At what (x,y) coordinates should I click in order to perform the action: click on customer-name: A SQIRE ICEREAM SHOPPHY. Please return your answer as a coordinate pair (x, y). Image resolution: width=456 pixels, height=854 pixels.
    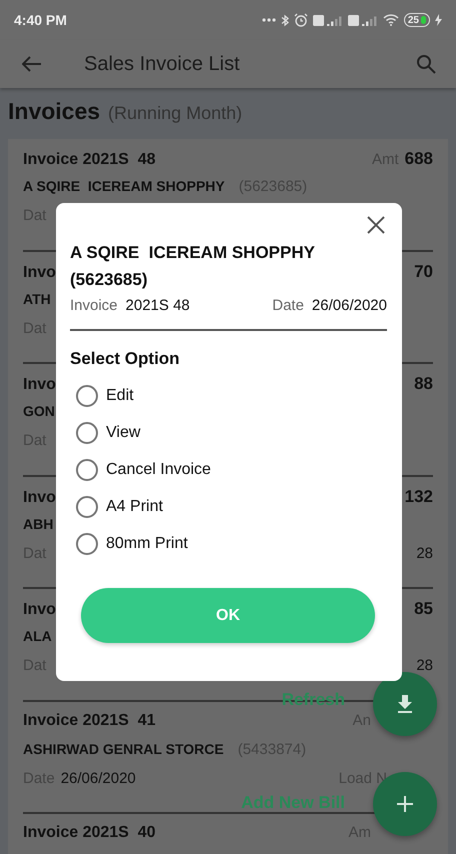
    Looking at the image, I should click on (124, 186).